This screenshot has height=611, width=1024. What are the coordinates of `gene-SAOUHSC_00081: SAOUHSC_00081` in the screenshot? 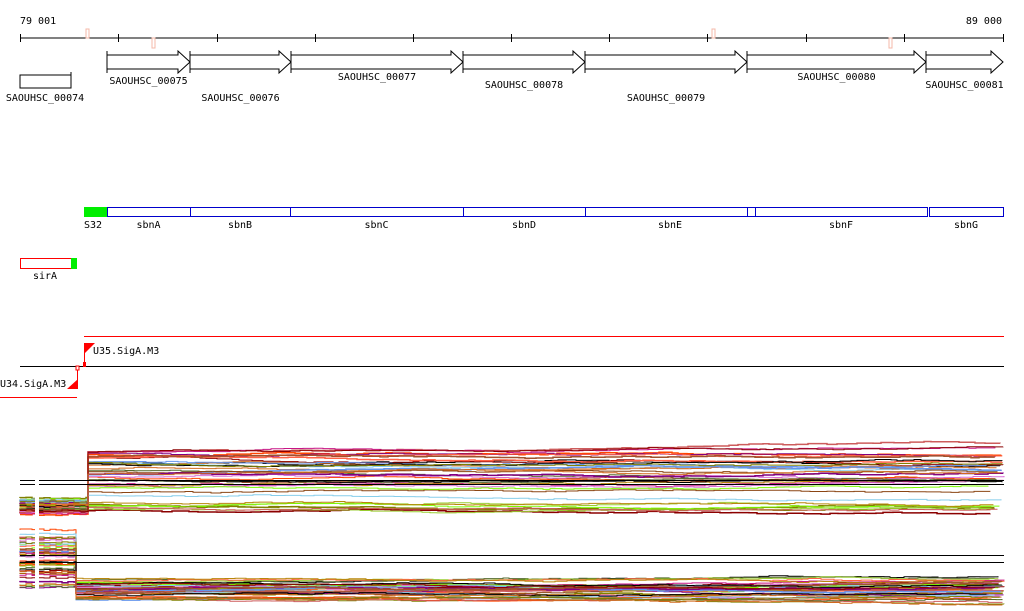 It's located at (964, 70).